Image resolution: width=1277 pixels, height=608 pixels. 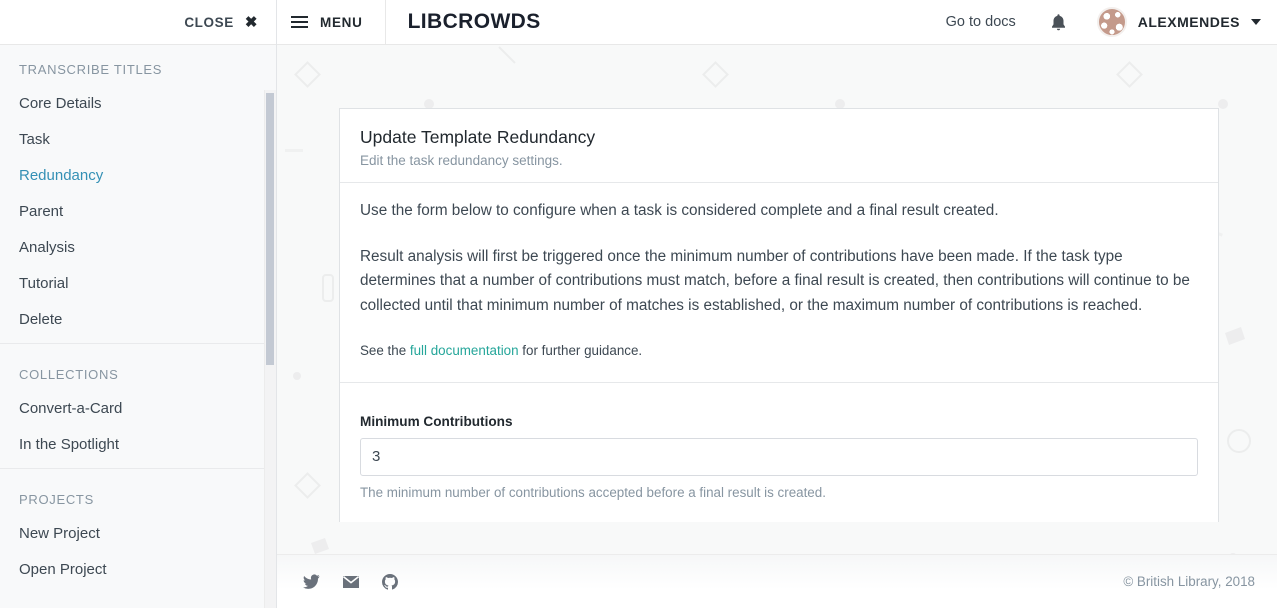 I want to click on sidebar-item-task: Task, so click(x=138, y=139).